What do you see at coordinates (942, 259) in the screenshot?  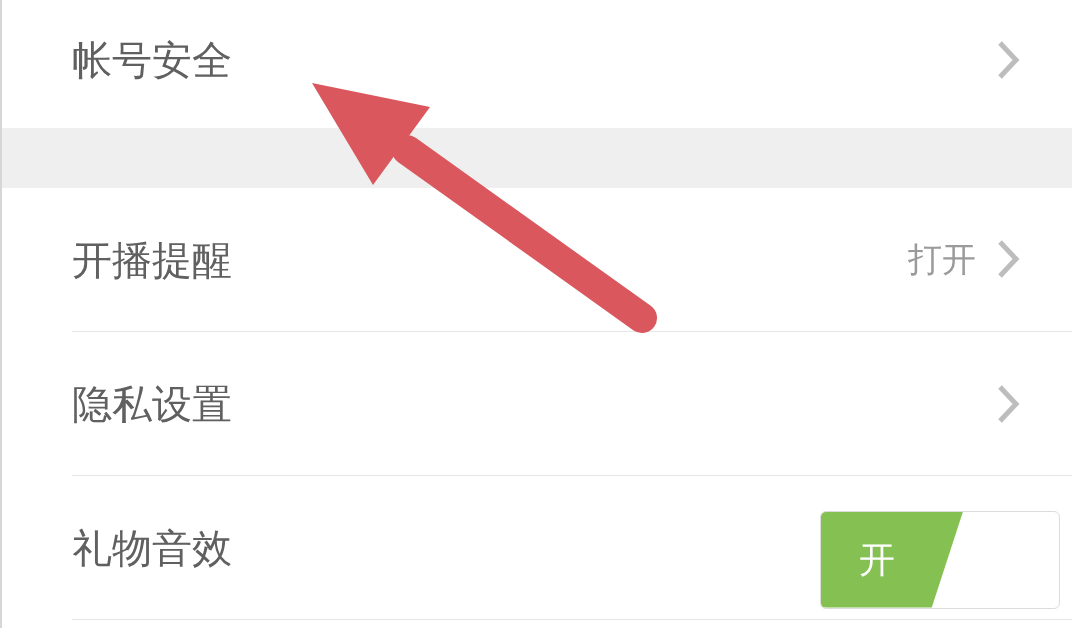 I see `setting-value: 打开` at bounding box center [942, 259].